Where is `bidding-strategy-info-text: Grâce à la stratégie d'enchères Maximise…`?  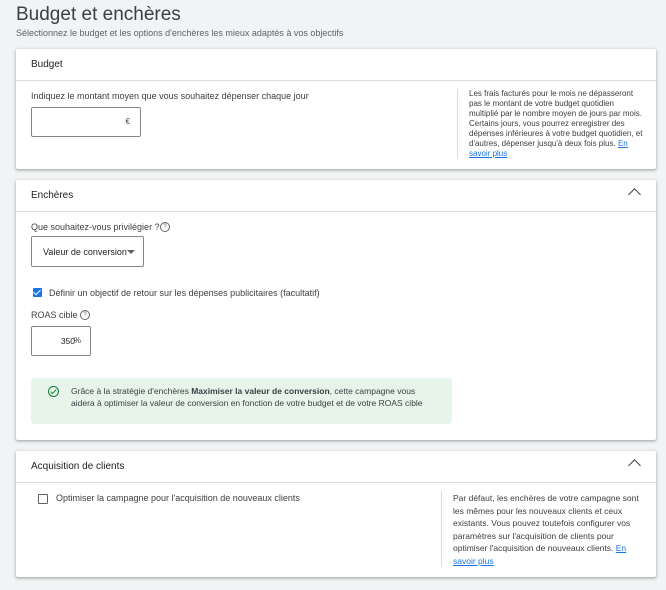 bidding-strategy-info-text: Grâce à la stratégie d'enchères Maximise… is located at coordinates (251, 397).